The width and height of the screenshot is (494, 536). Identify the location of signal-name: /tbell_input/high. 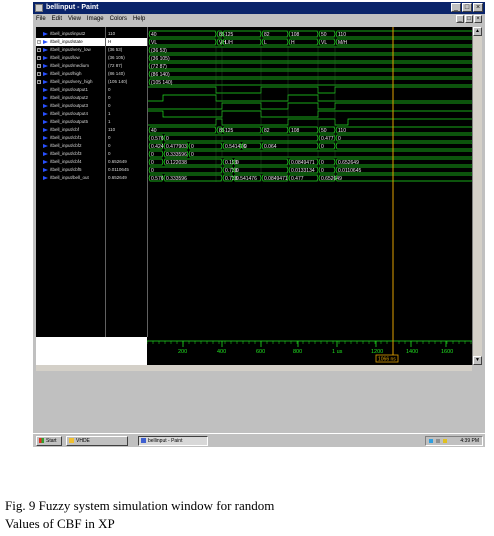
(66, 73).